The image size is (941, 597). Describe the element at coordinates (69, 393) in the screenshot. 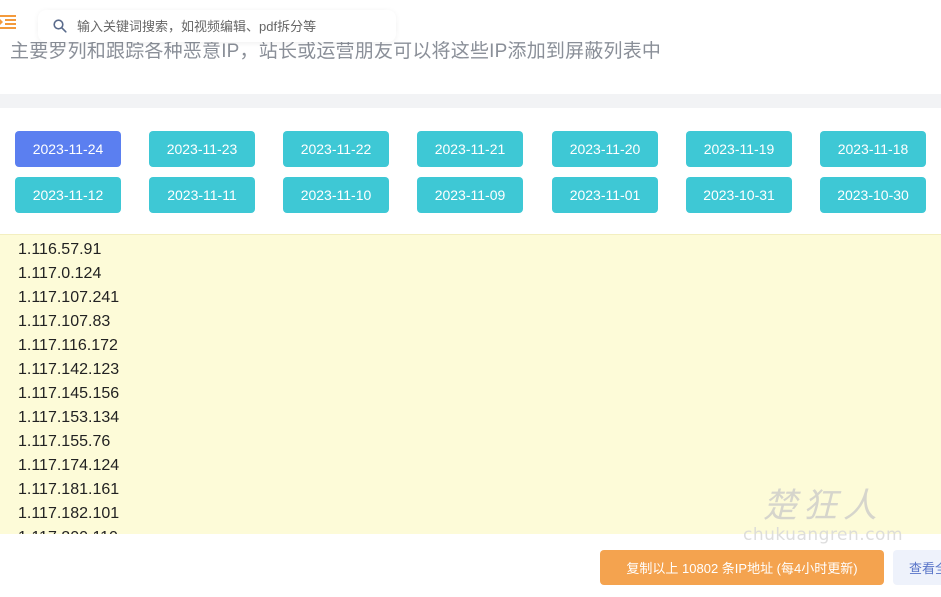

I see `ip-address: 1.117.145.156` at that location.